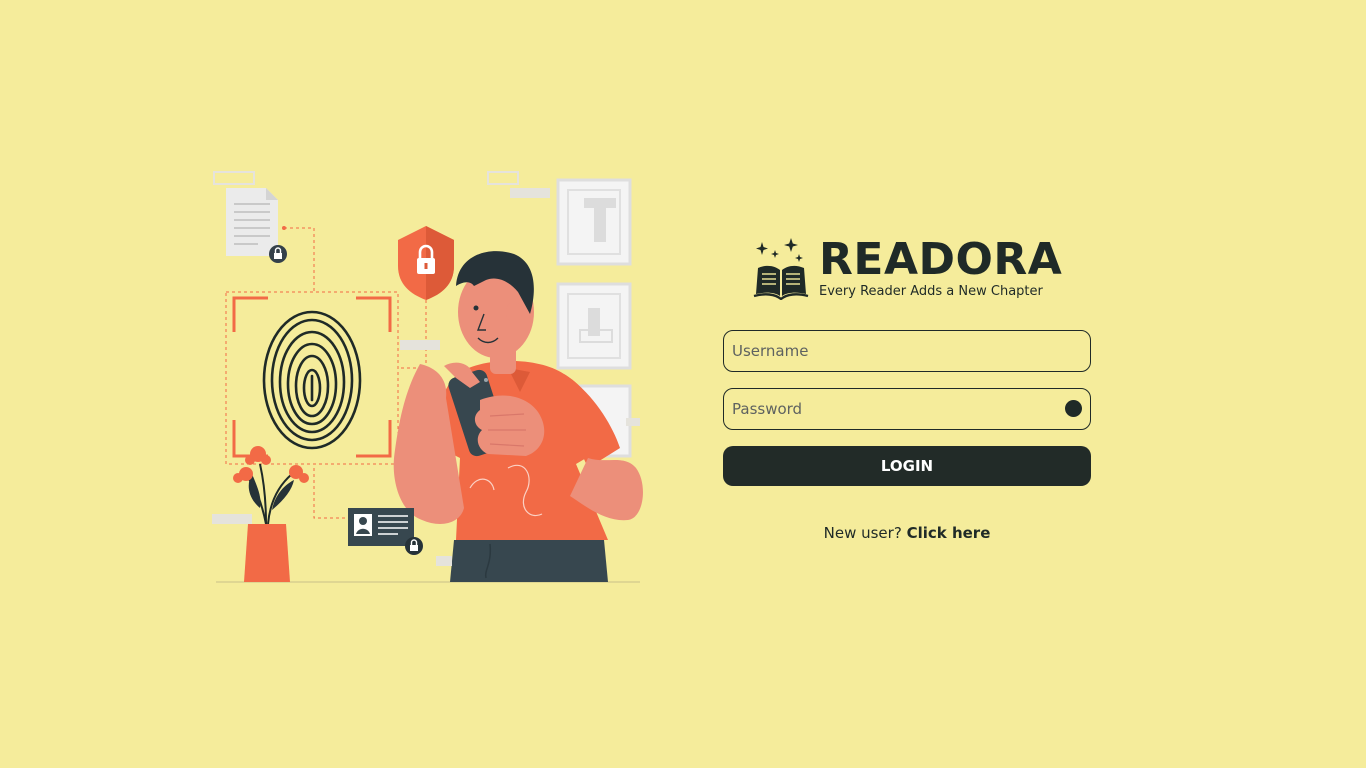  What do you see at coordinates (1073, 408) in the screenshot?
I see `eye-toggle-icon` at bounding box center [1073, 408].